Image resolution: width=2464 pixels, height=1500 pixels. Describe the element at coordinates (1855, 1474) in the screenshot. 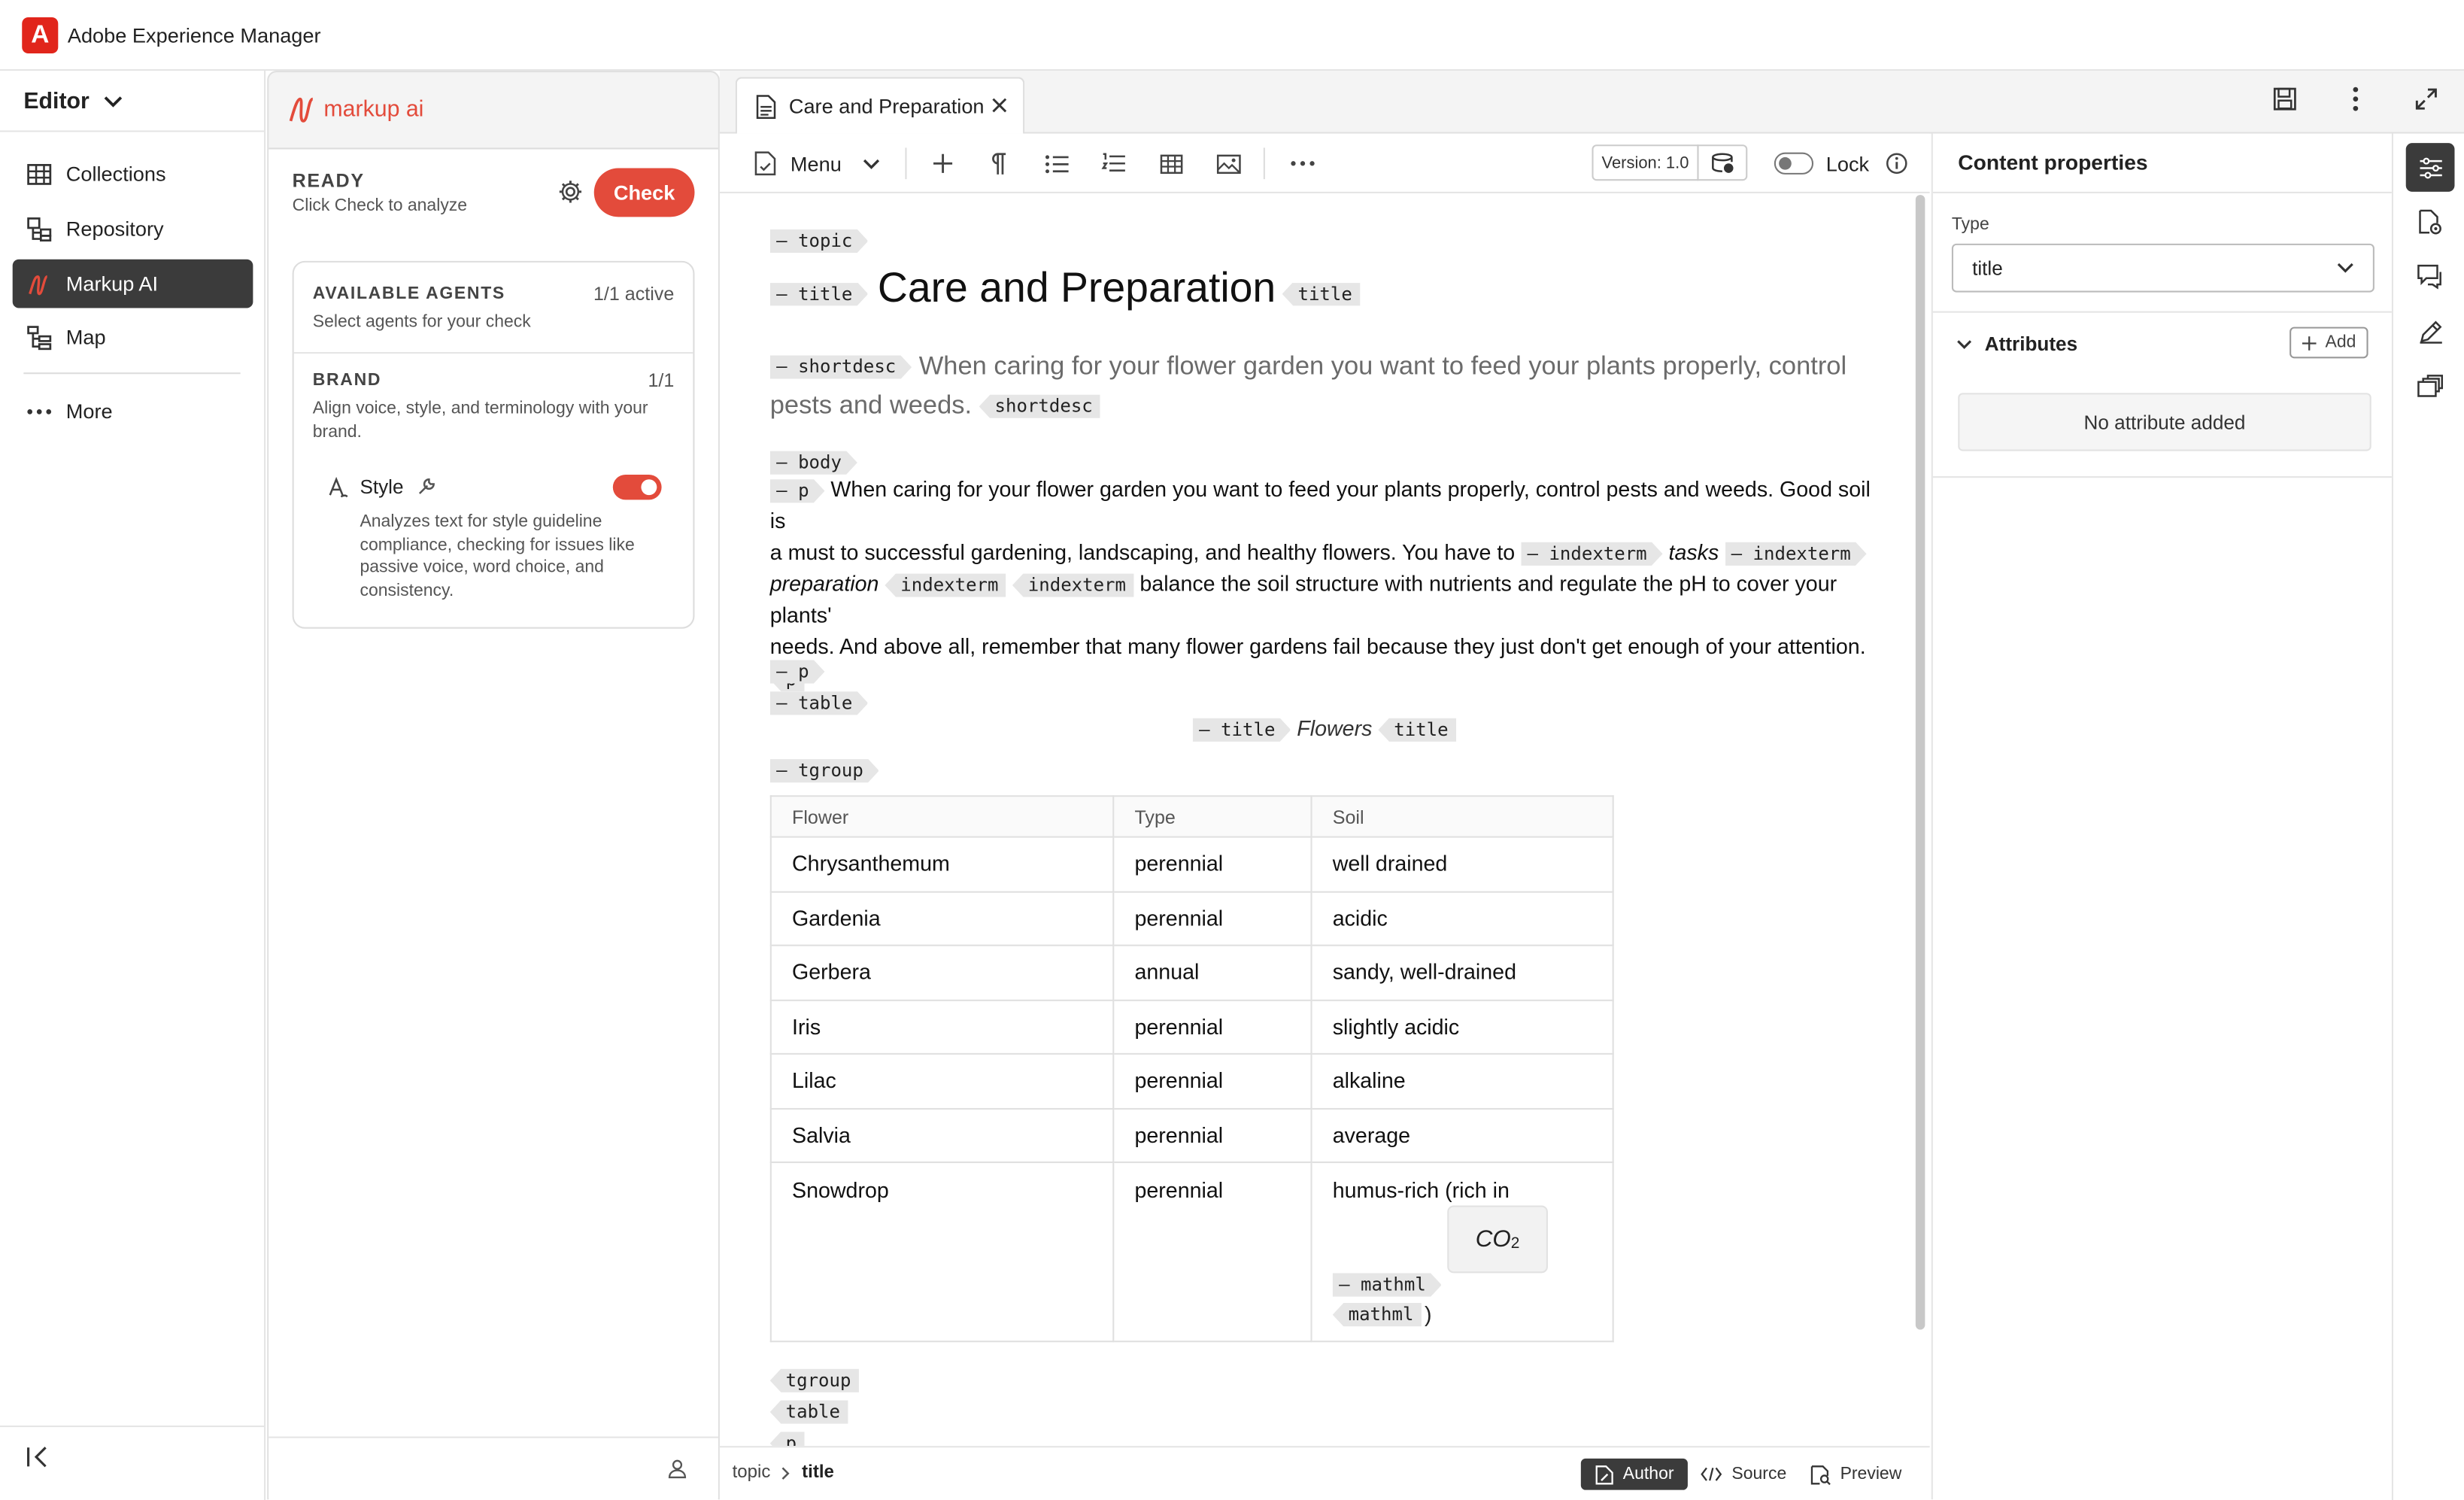

I see `preview-mode-button: Preview` at that location.